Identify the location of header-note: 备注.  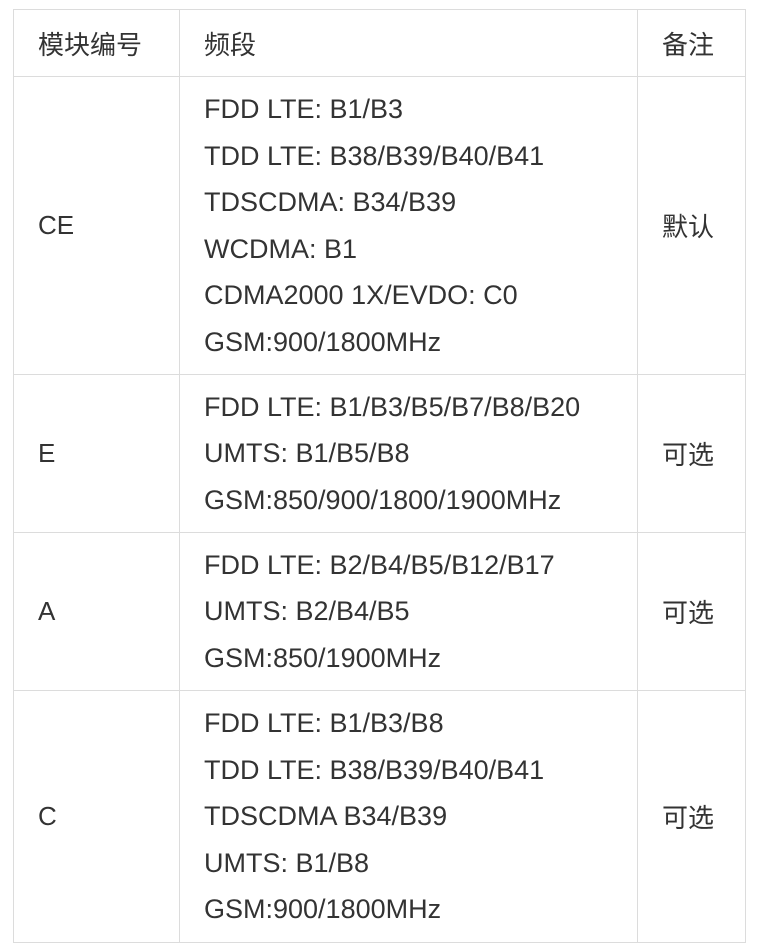
(691, 43).